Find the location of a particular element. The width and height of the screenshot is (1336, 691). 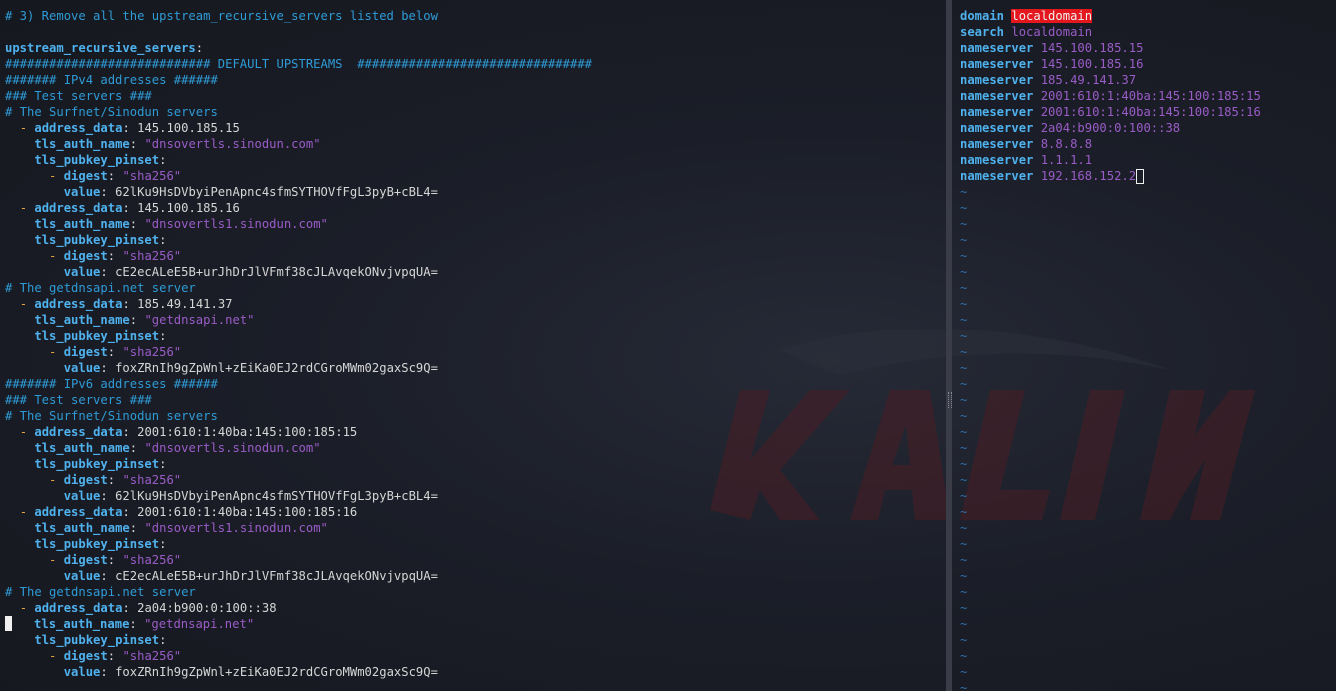

code-comment: ####### IPv6 addresses ###### is located at coordinates (111, 384).